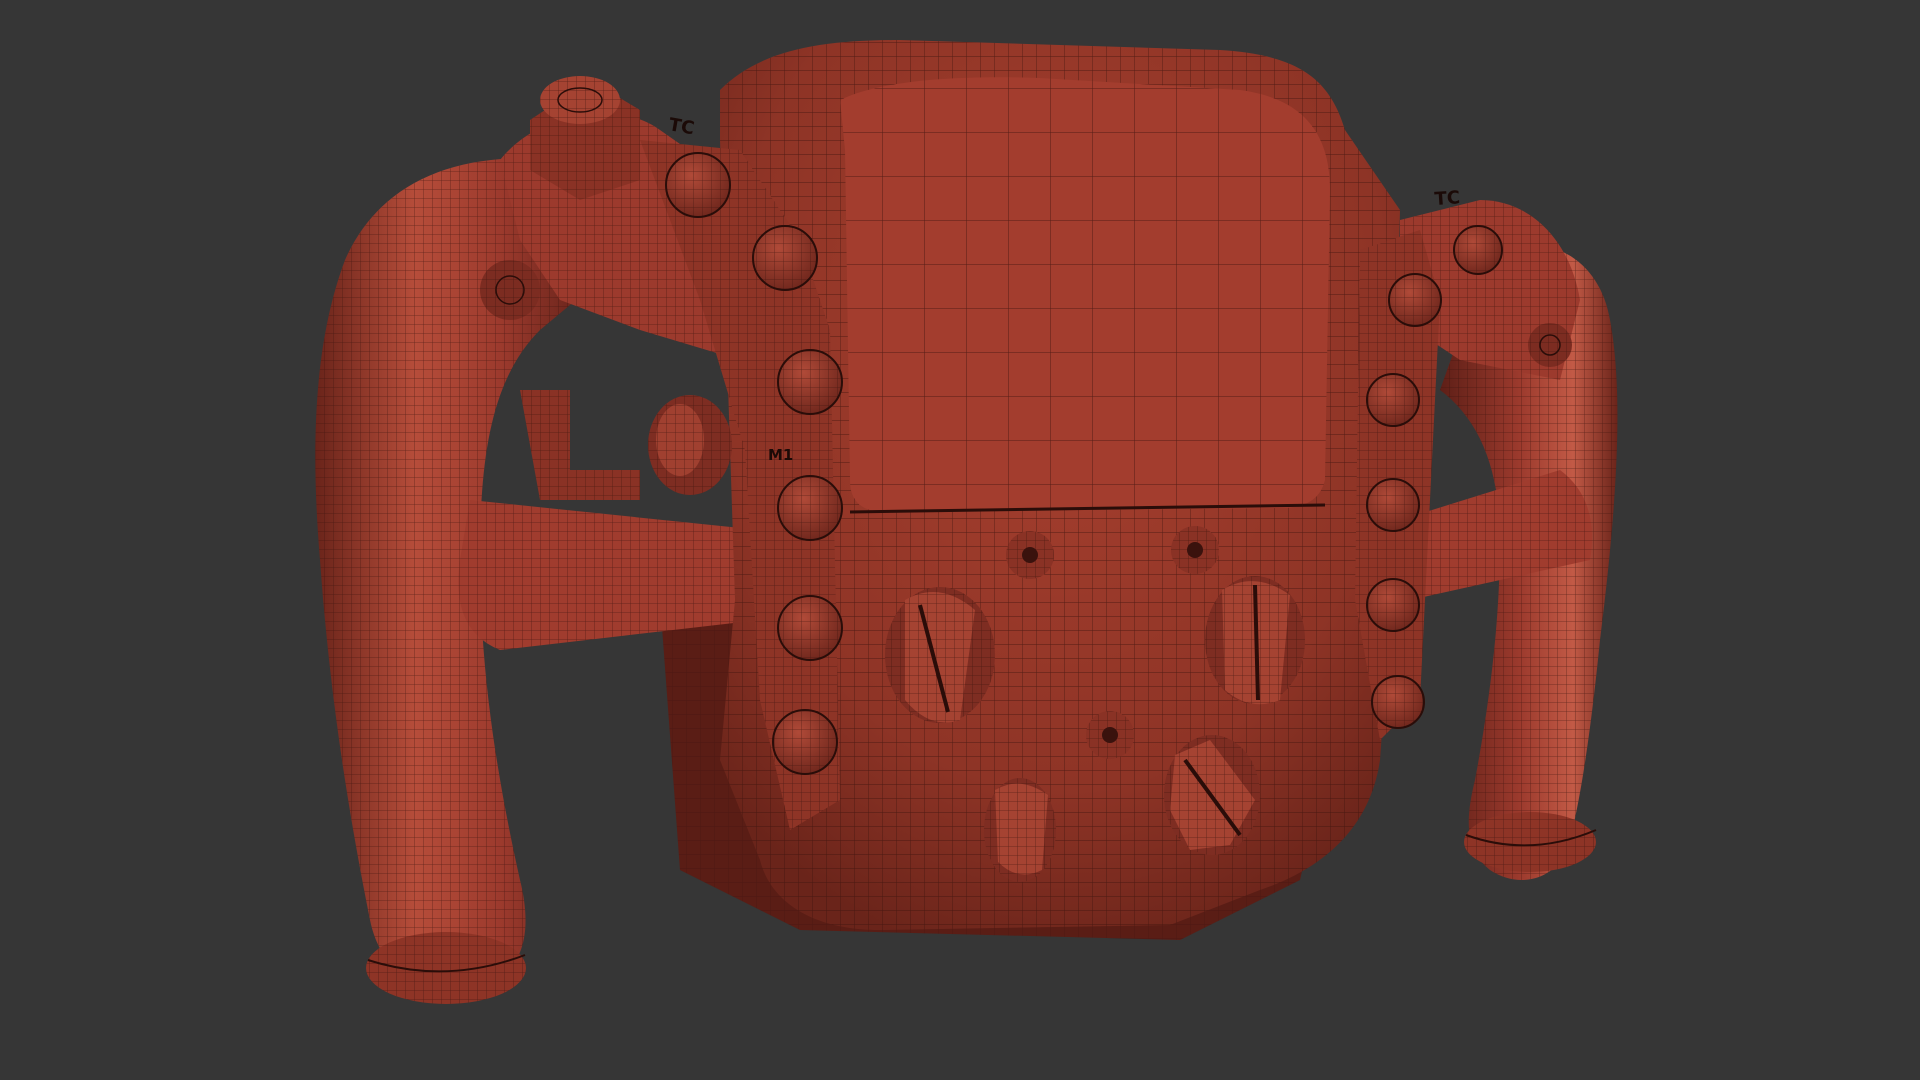  What do you see at coordinates (1020, 830) in the screenshot?
I see `rotary-dial-bottom-left` at bounding box center [1020, 830].